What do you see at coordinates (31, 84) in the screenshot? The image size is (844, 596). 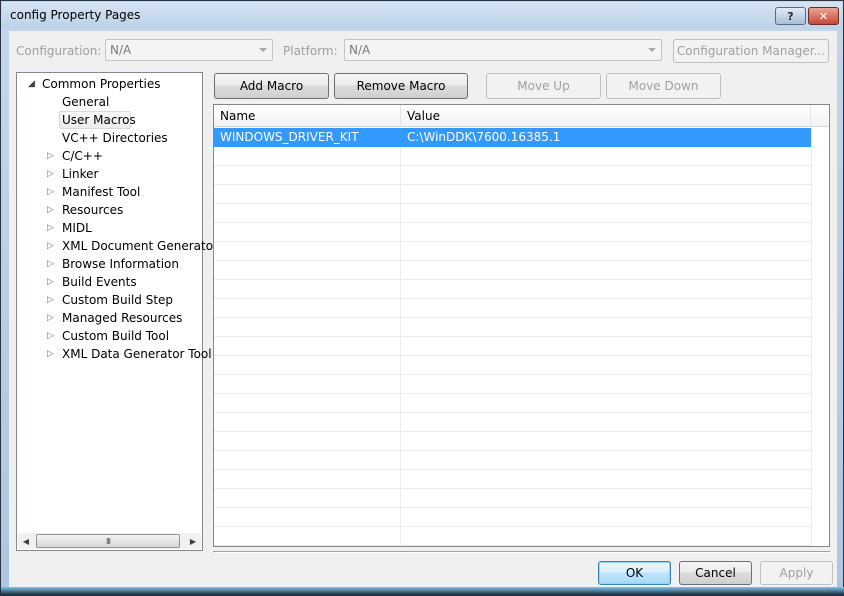 I see `expanded-arrow-icon: ◢` at bounding box center [31, 84].